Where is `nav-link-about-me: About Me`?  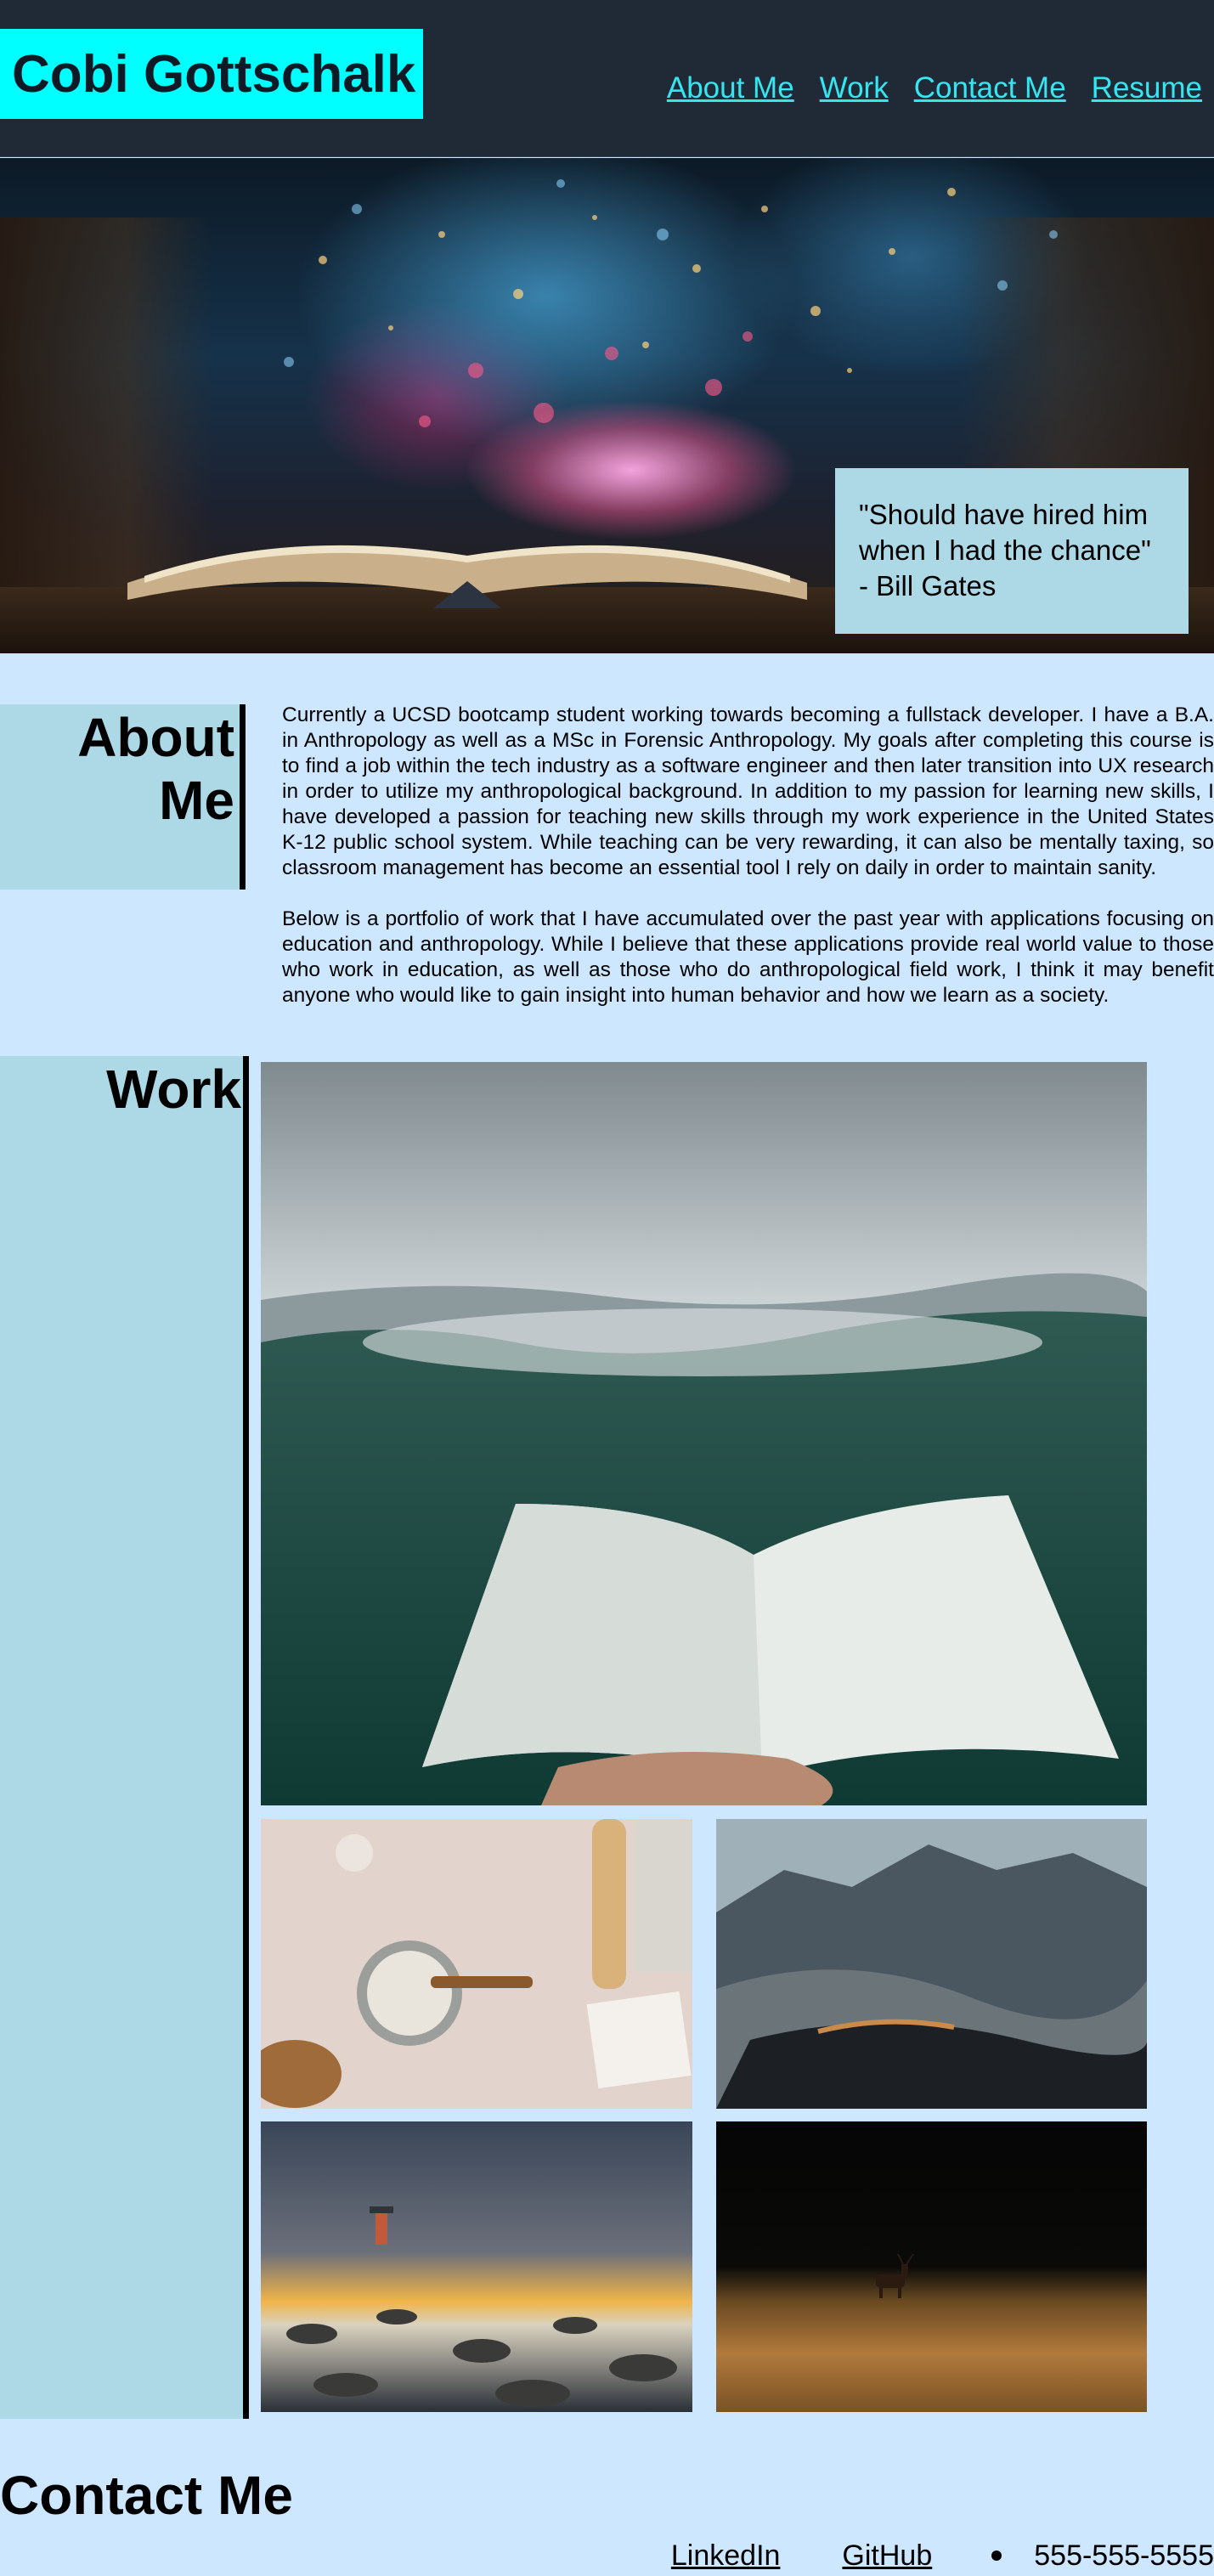 nav-link-about-me: About Me is located at coordinates (730, 88).